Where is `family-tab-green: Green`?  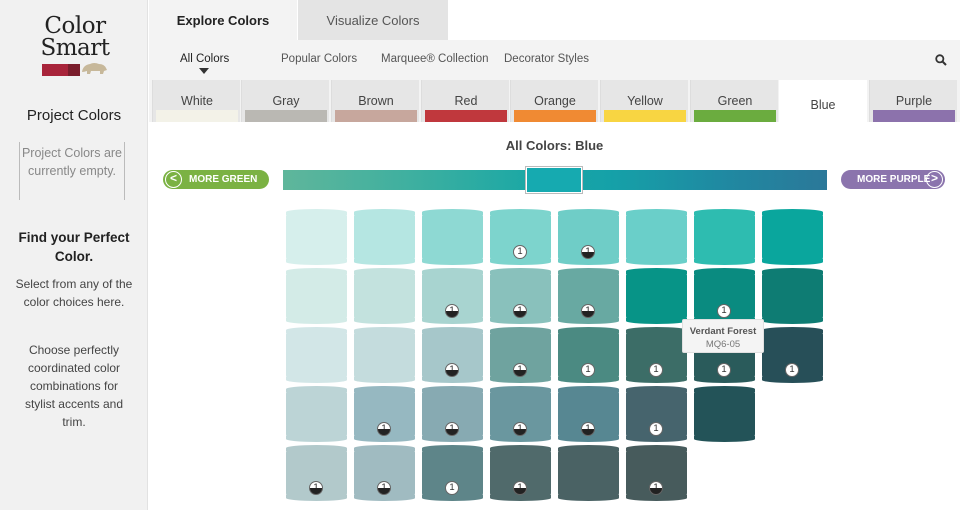
family-tab-green: Green is located at coordinates (734, 101).